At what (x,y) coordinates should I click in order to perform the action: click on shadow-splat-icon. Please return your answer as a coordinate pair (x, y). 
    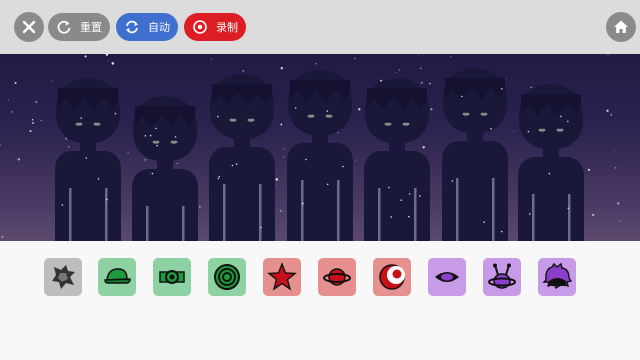
    Looking at the image, I should click on (63, 277).